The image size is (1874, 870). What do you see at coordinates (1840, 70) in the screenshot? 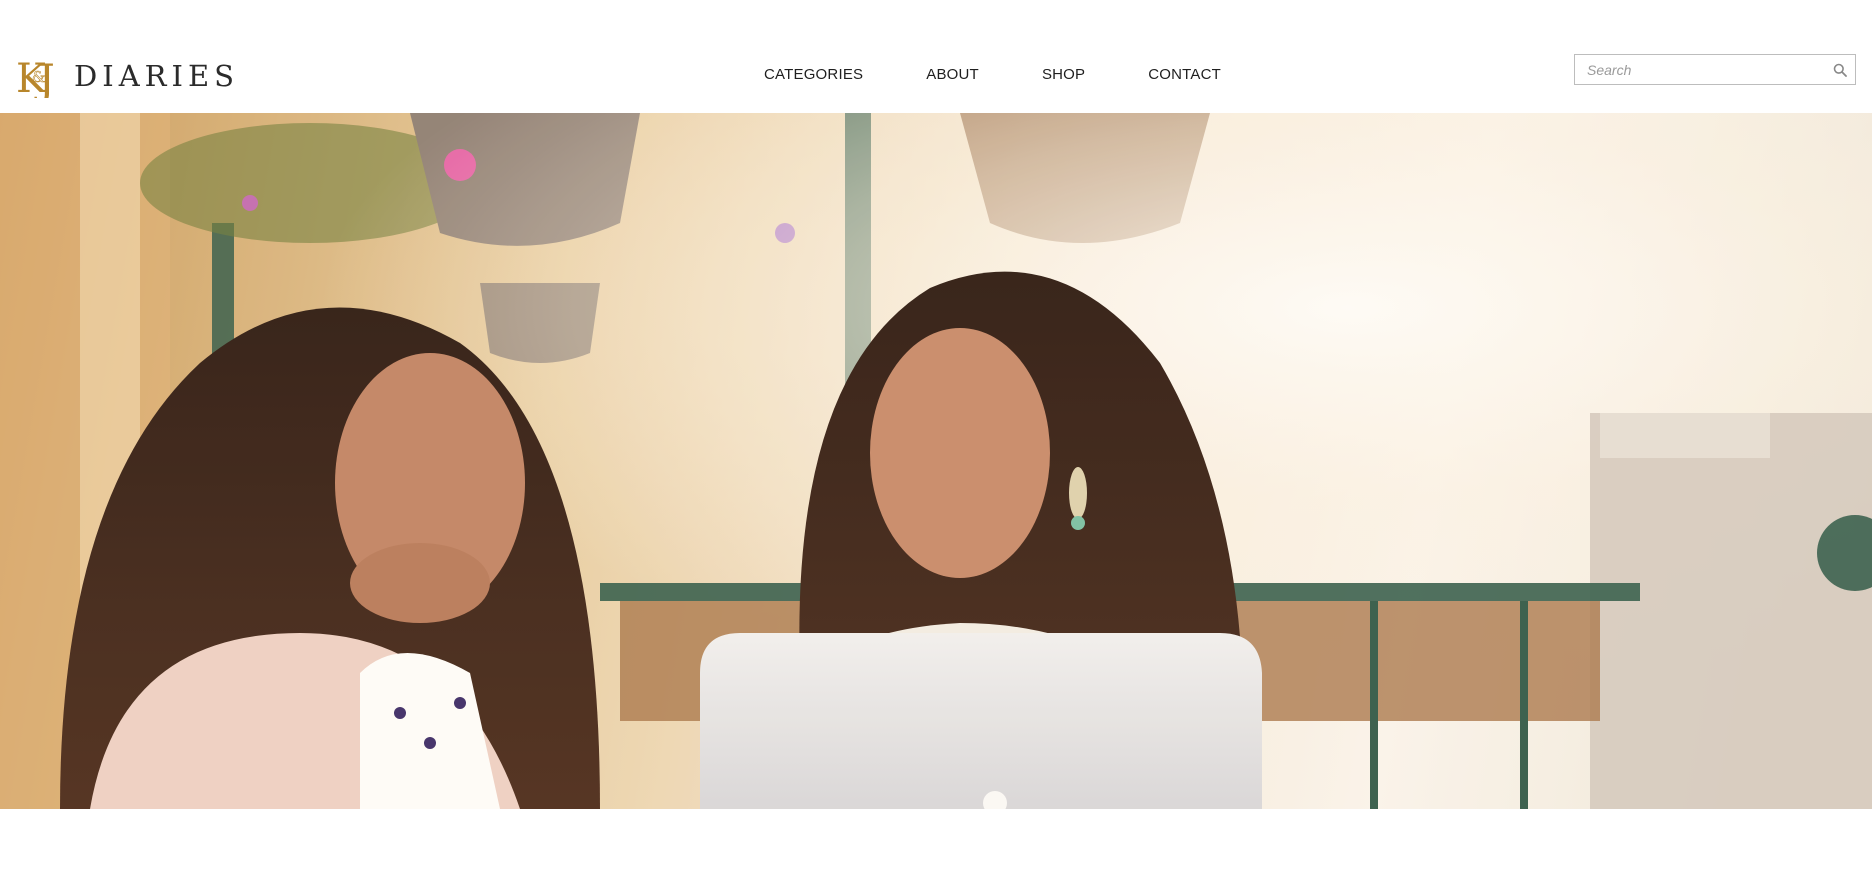
I see `search-icon` at bounding box center [1840, 70].